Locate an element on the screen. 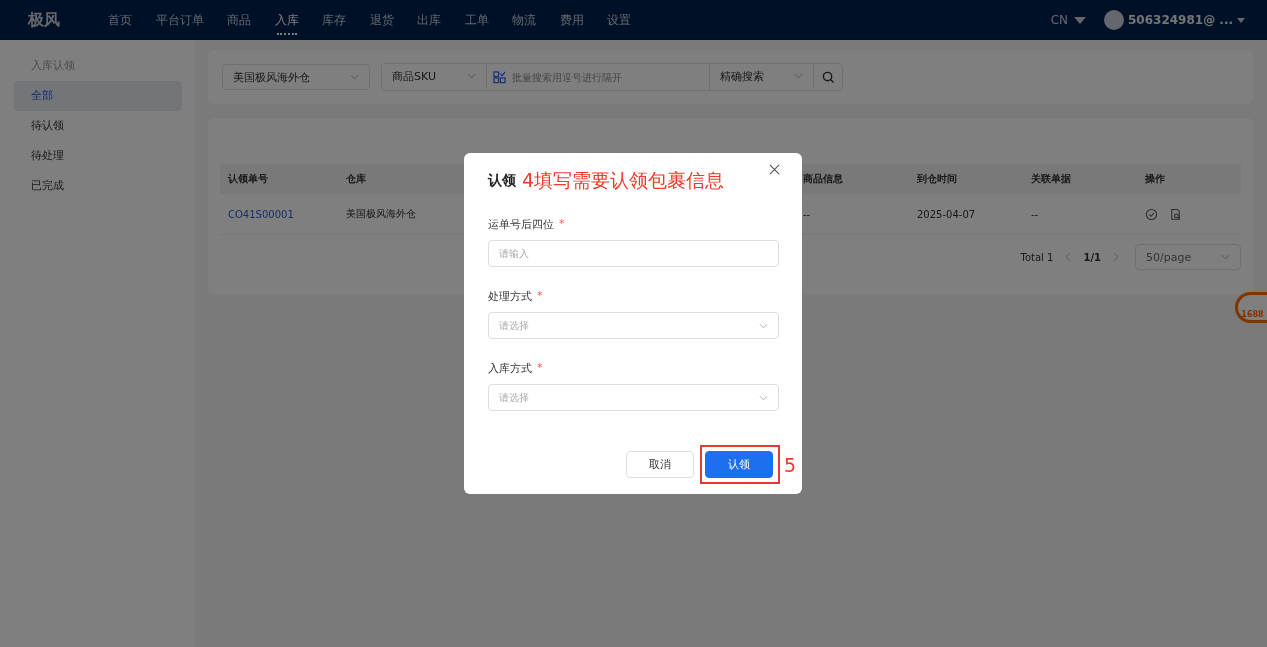 This screenshot has height=647, width=1267. nav-tab: 费用 is located at coordinates (571, 20).